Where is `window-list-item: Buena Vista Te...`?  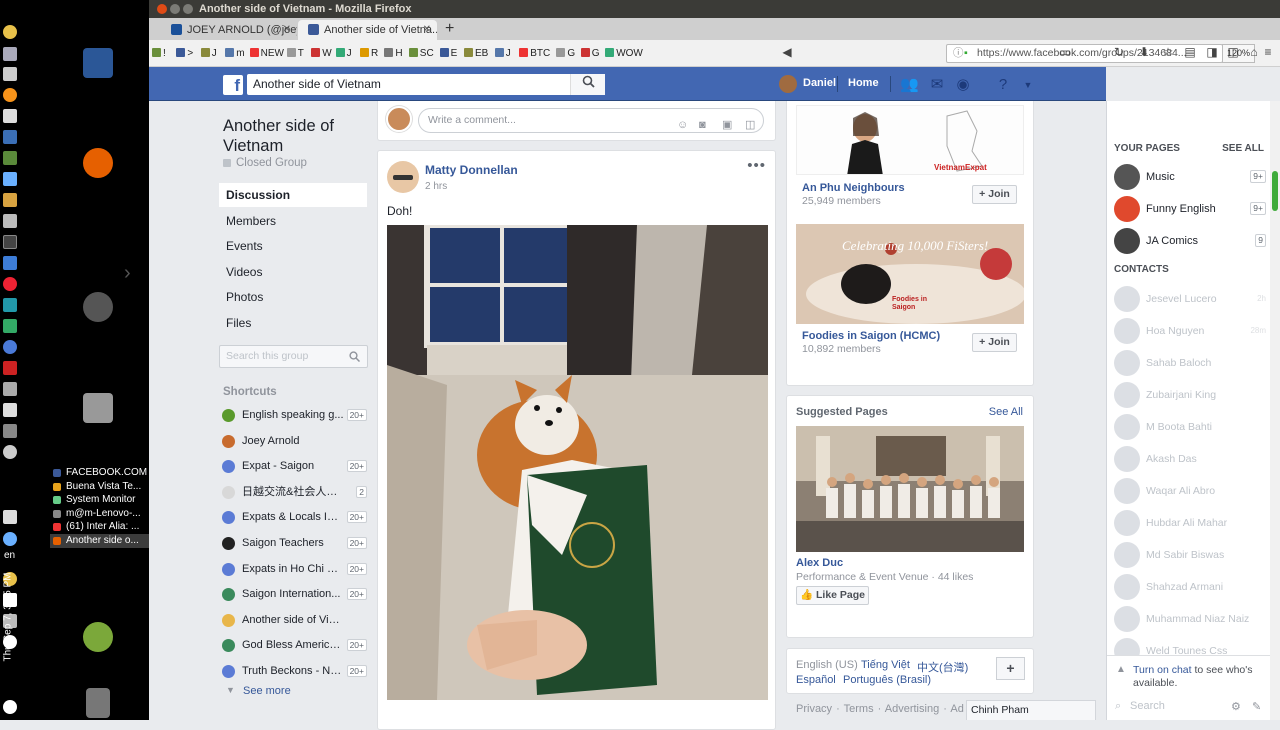 window-list-item: Buena Vista Te... is located at coordinates (99, 487).